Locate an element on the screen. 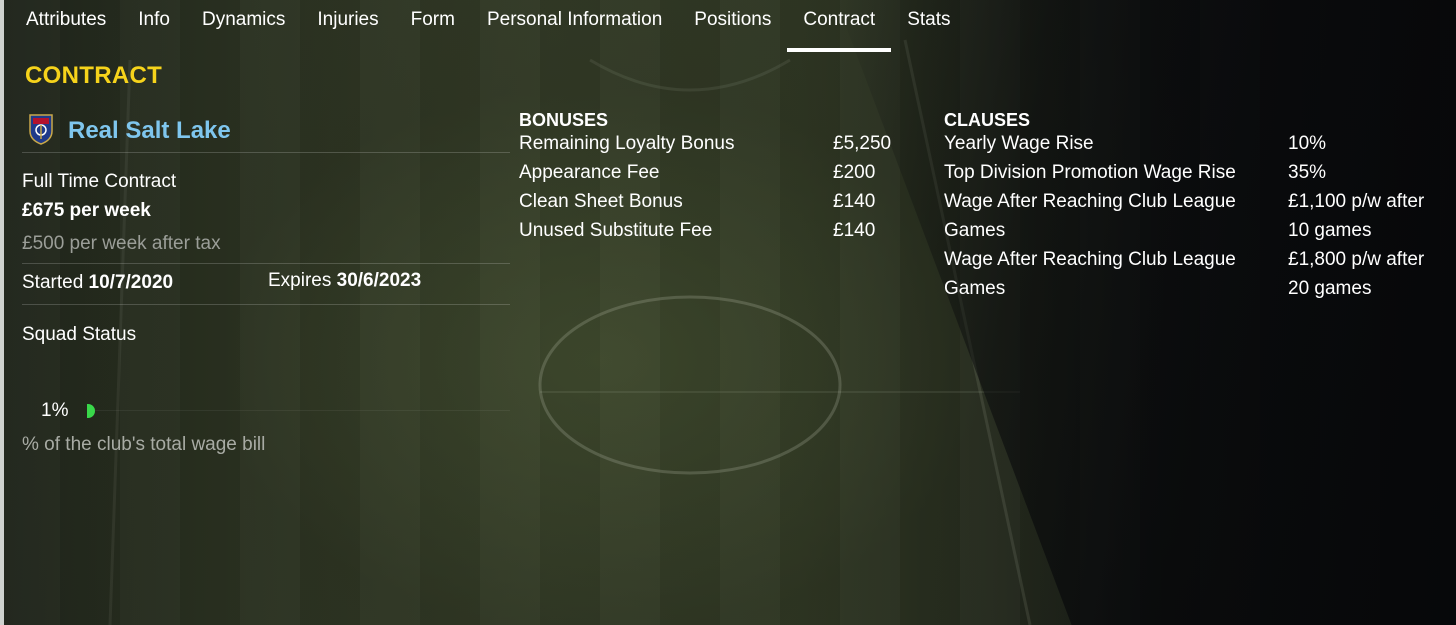  tab-contract: Contract is located at coordinates (839, 26).